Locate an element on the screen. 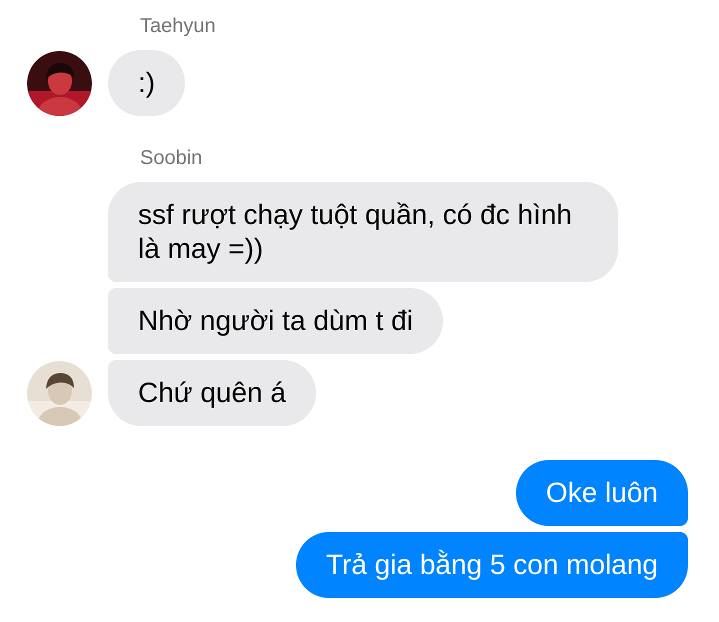 The image size is (719, 622). sender-name: Soobin is located at coordinates (170, 158).